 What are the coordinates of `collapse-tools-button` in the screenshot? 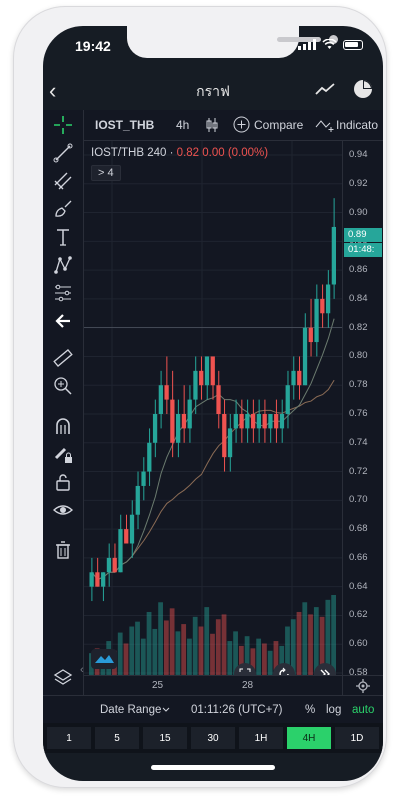 It's located at (63, 321).